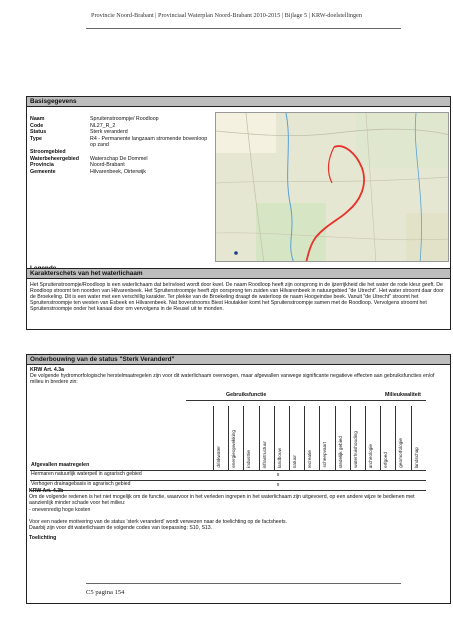 This screenshot has height=640, width=453. I want to click on property-value: Noord-Brabant, so click(107, 165).